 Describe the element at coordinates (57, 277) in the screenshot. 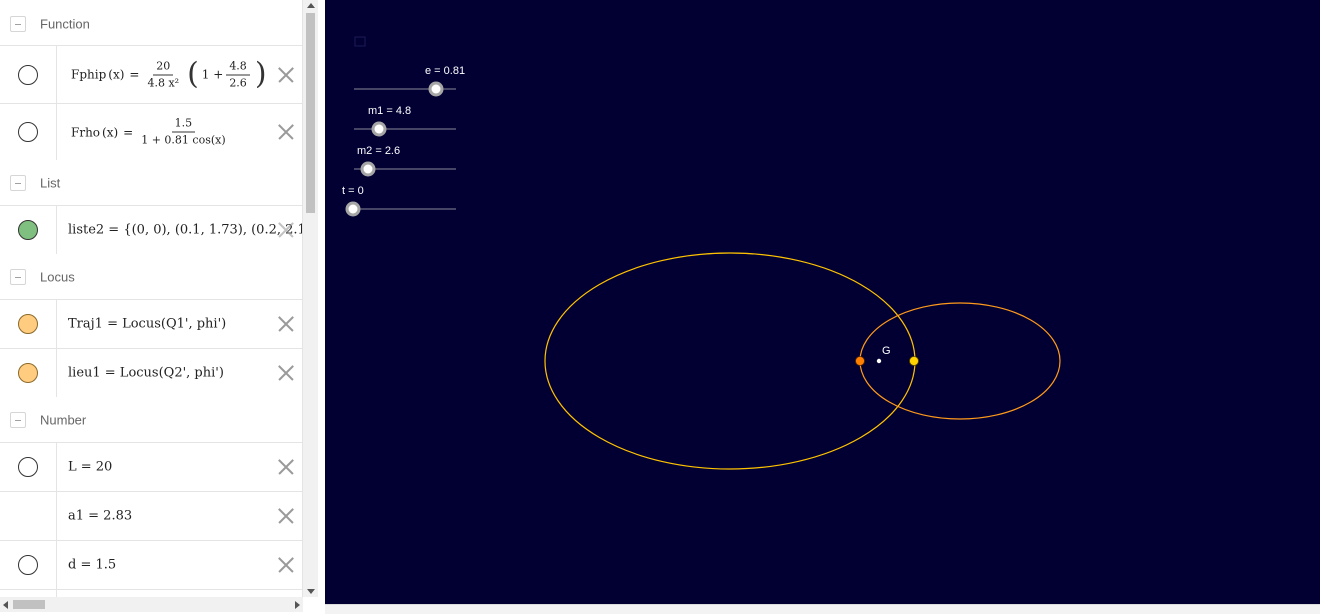

I see `category-label: Locus` at that location.